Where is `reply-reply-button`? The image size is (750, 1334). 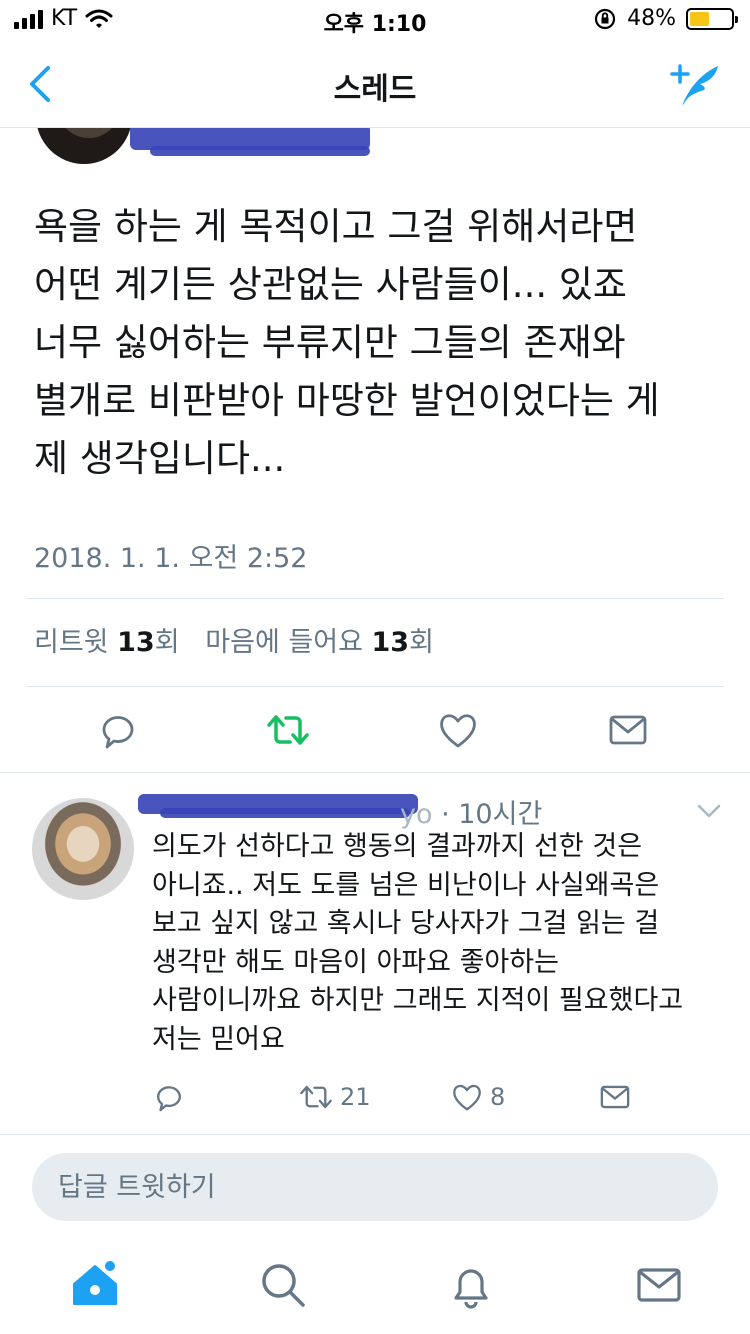
reply-reply-button is located at coordinates (169, 1097).